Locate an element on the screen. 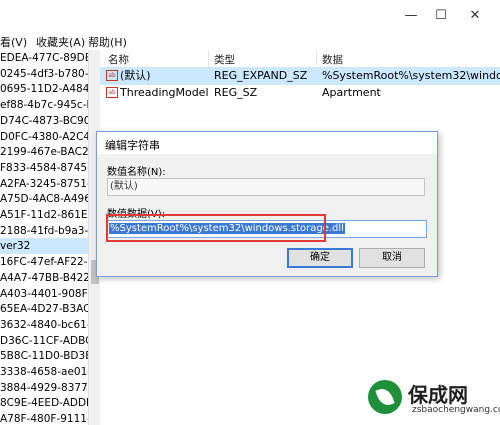  menu-view: 看(V) is located at coordinates (13, 42).